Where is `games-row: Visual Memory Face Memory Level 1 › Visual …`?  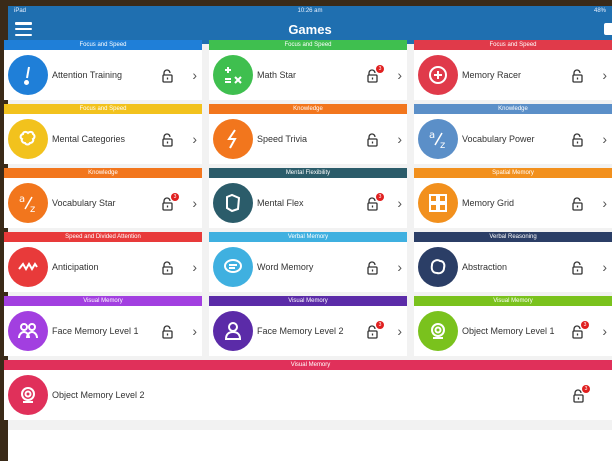
games-row: Visual Memory Face Memory Level 1 › Visual … is located at coordinates (308, 326).